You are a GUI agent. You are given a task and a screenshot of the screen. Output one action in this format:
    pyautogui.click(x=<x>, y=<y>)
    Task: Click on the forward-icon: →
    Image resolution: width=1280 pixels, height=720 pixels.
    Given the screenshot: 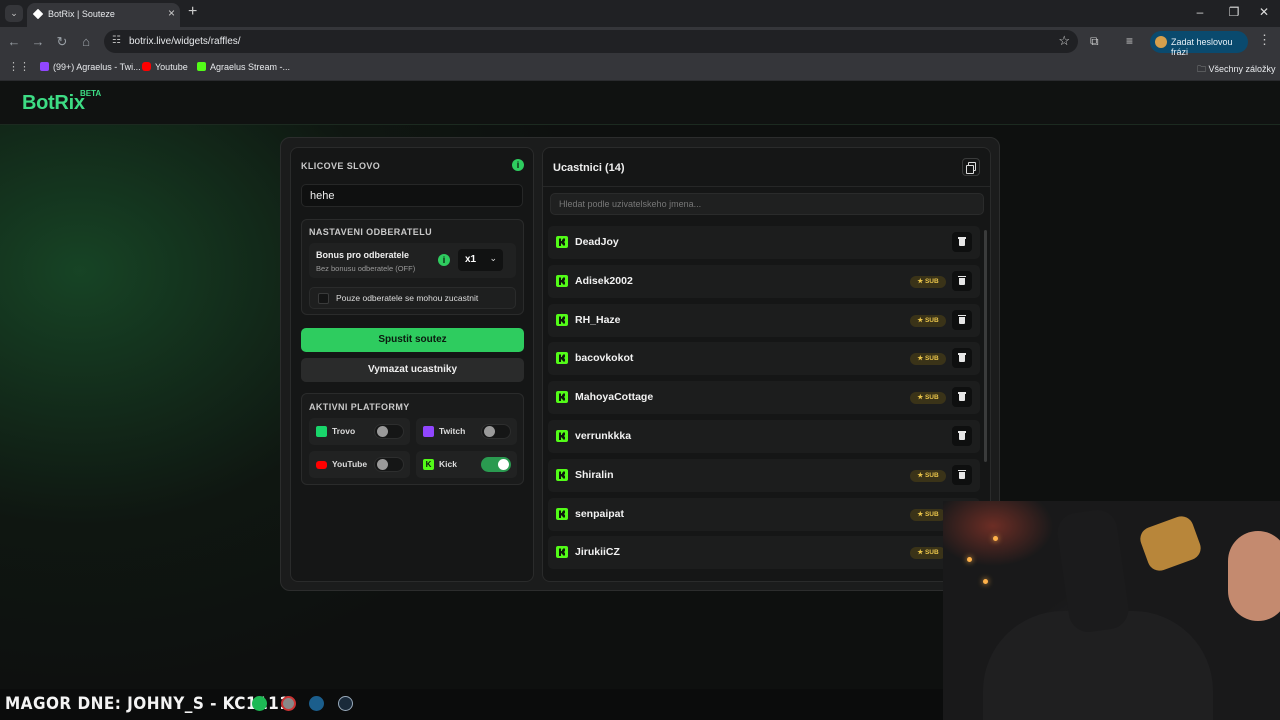 What is the action you would take?
    pyautogui.click(x=38, y=41)
    